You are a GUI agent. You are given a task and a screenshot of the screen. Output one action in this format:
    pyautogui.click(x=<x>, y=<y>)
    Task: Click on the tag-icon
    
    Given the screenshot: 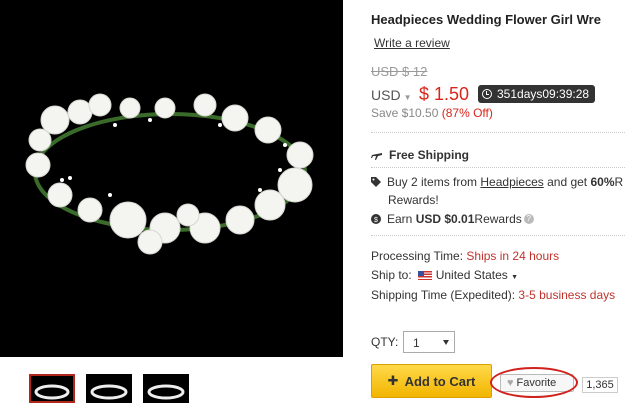 What is the action you would take?
    pyautogui.click(x=376, y=182)
    